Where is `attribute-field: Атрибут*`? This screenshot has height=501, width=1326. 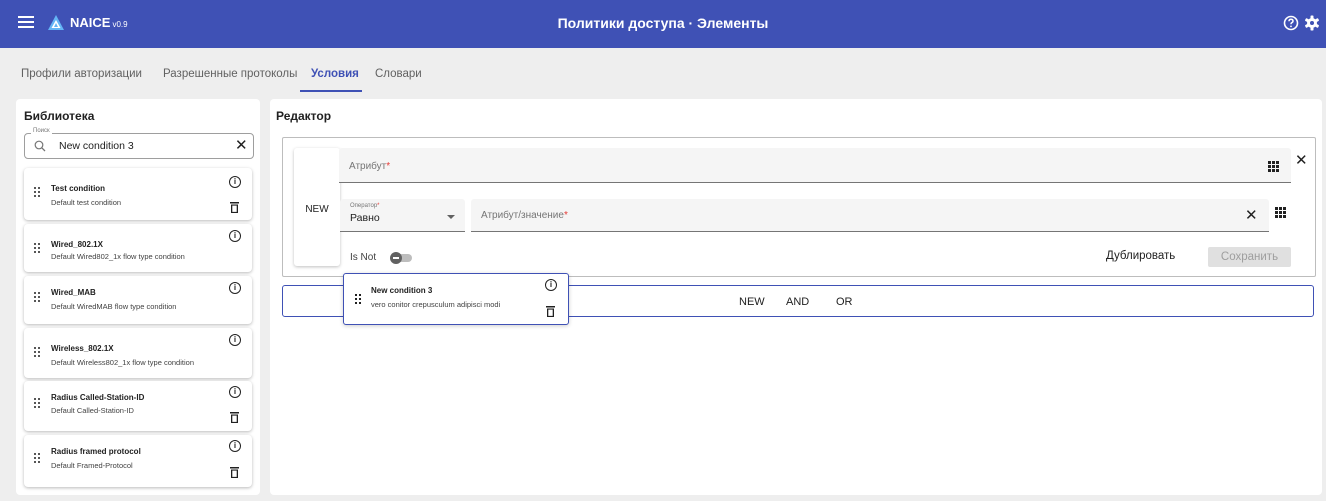 attribute-field: Атрибут* is located at coordinates (815, 165).